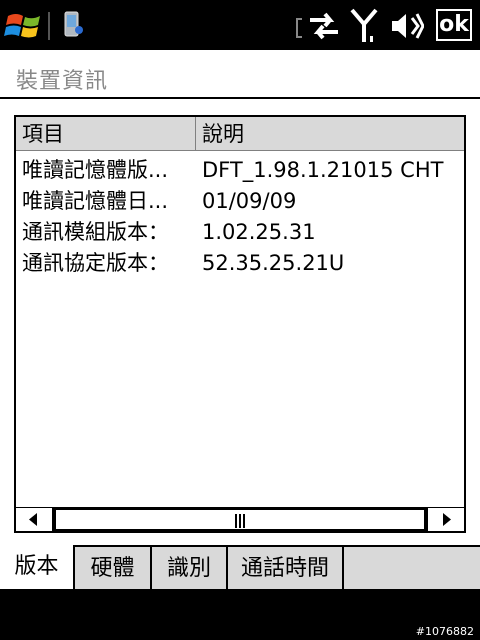 This screenshot has height=640, width=480. I want to click on arrow-right-icon, so click(447, 519).